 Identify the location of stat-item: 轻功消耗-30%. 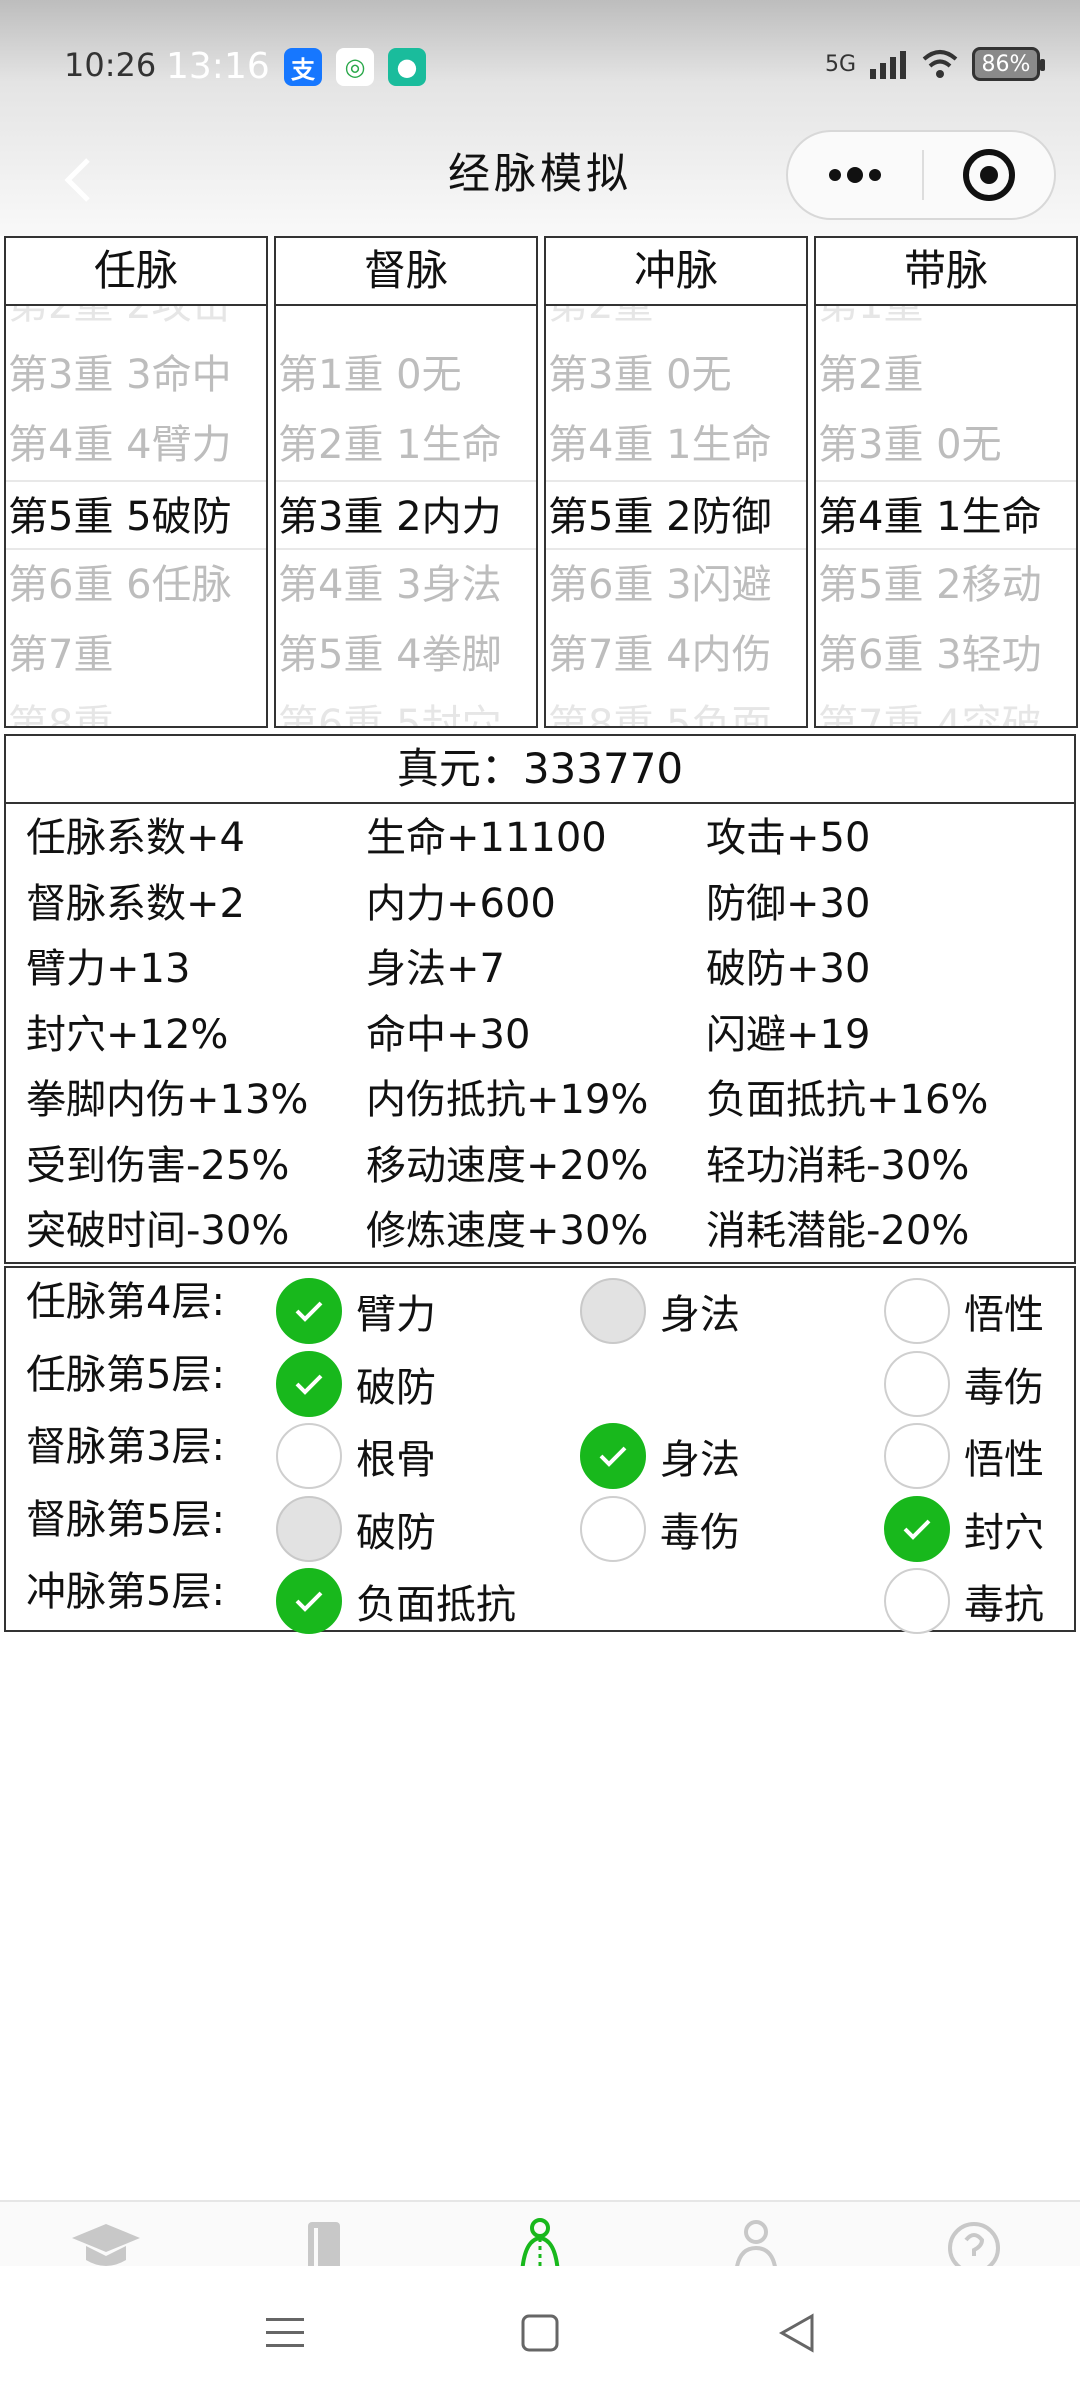
(838, 1165).